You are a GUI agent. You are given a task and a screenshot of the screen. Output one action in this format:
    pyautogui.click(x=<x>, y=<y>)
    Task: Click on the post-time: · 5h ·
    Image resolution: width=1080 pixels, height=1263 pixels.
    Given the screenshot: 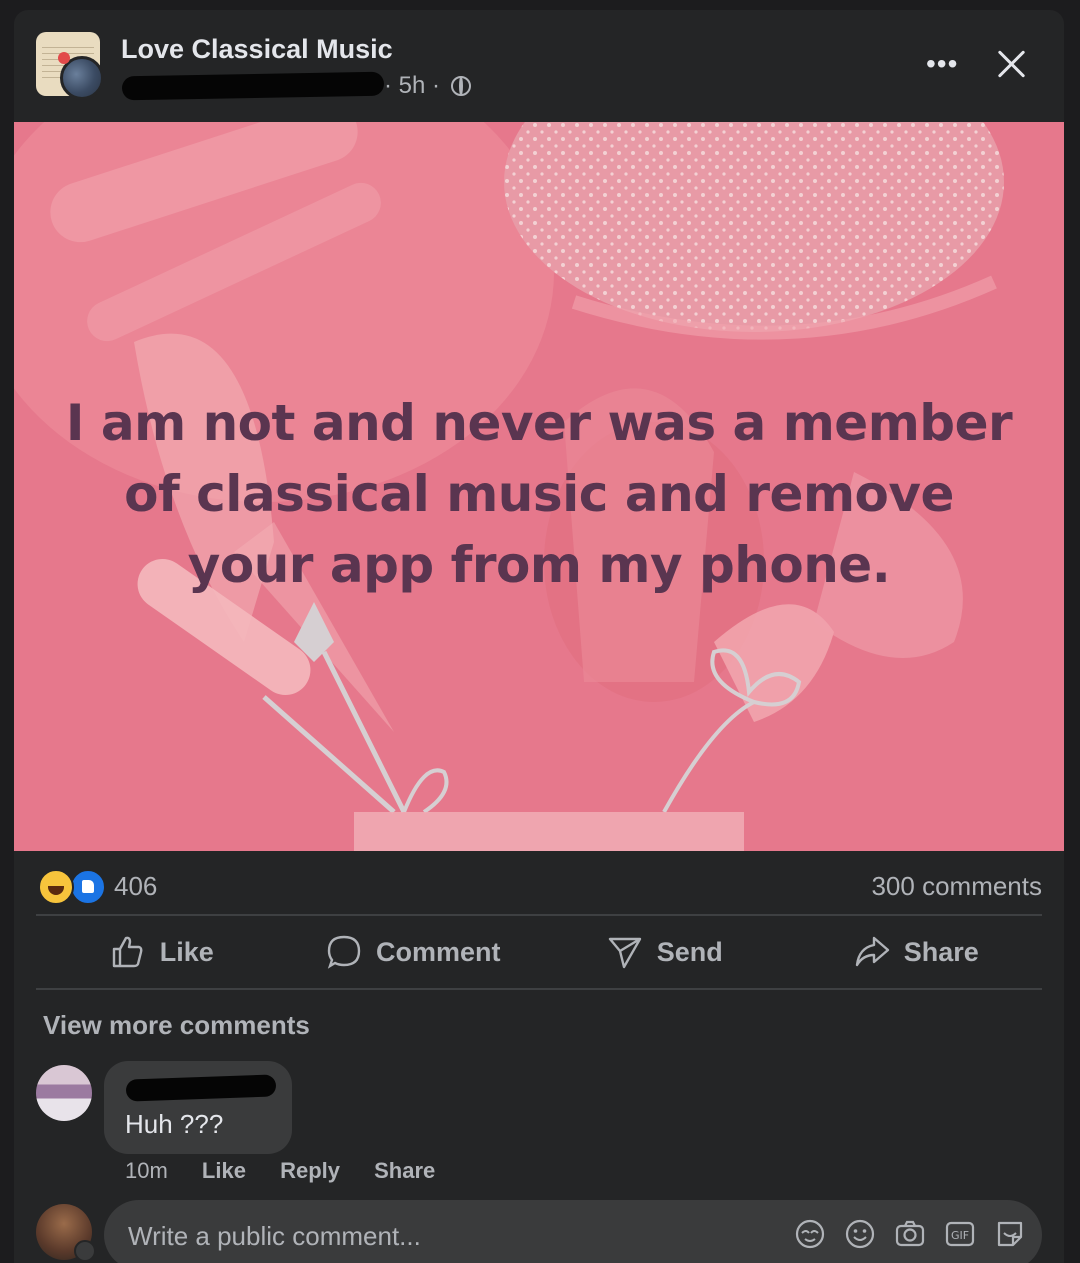 What is the action you would take?
    pyautogui.click(x=412, y=85)
    